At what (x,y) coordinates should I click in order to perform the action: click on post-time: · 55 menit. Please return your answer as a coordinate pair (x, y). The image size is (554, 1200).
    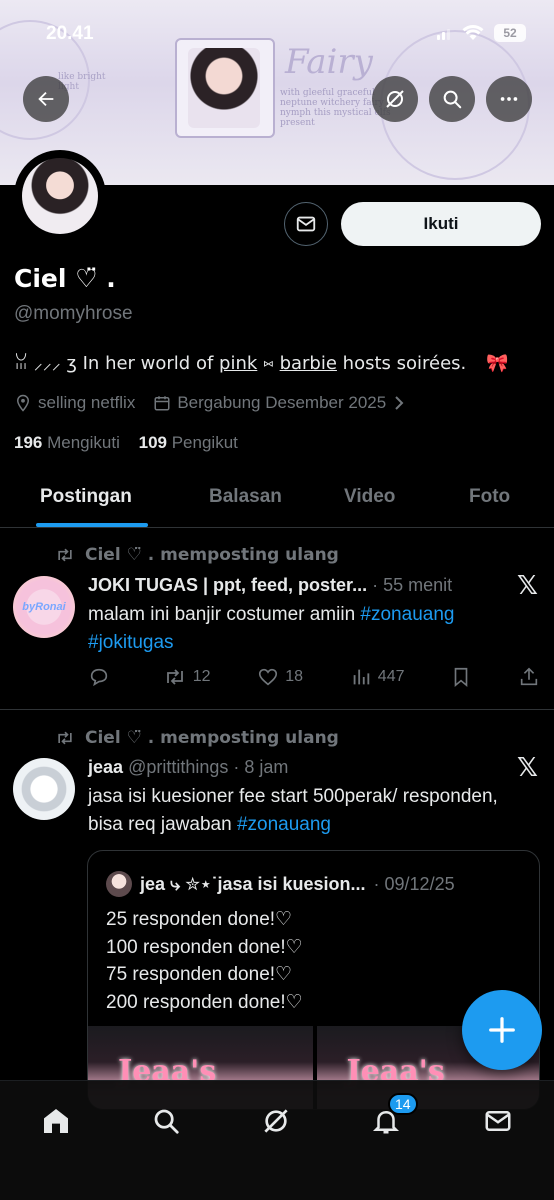
    Looking at the image, I should click on (412, 585).